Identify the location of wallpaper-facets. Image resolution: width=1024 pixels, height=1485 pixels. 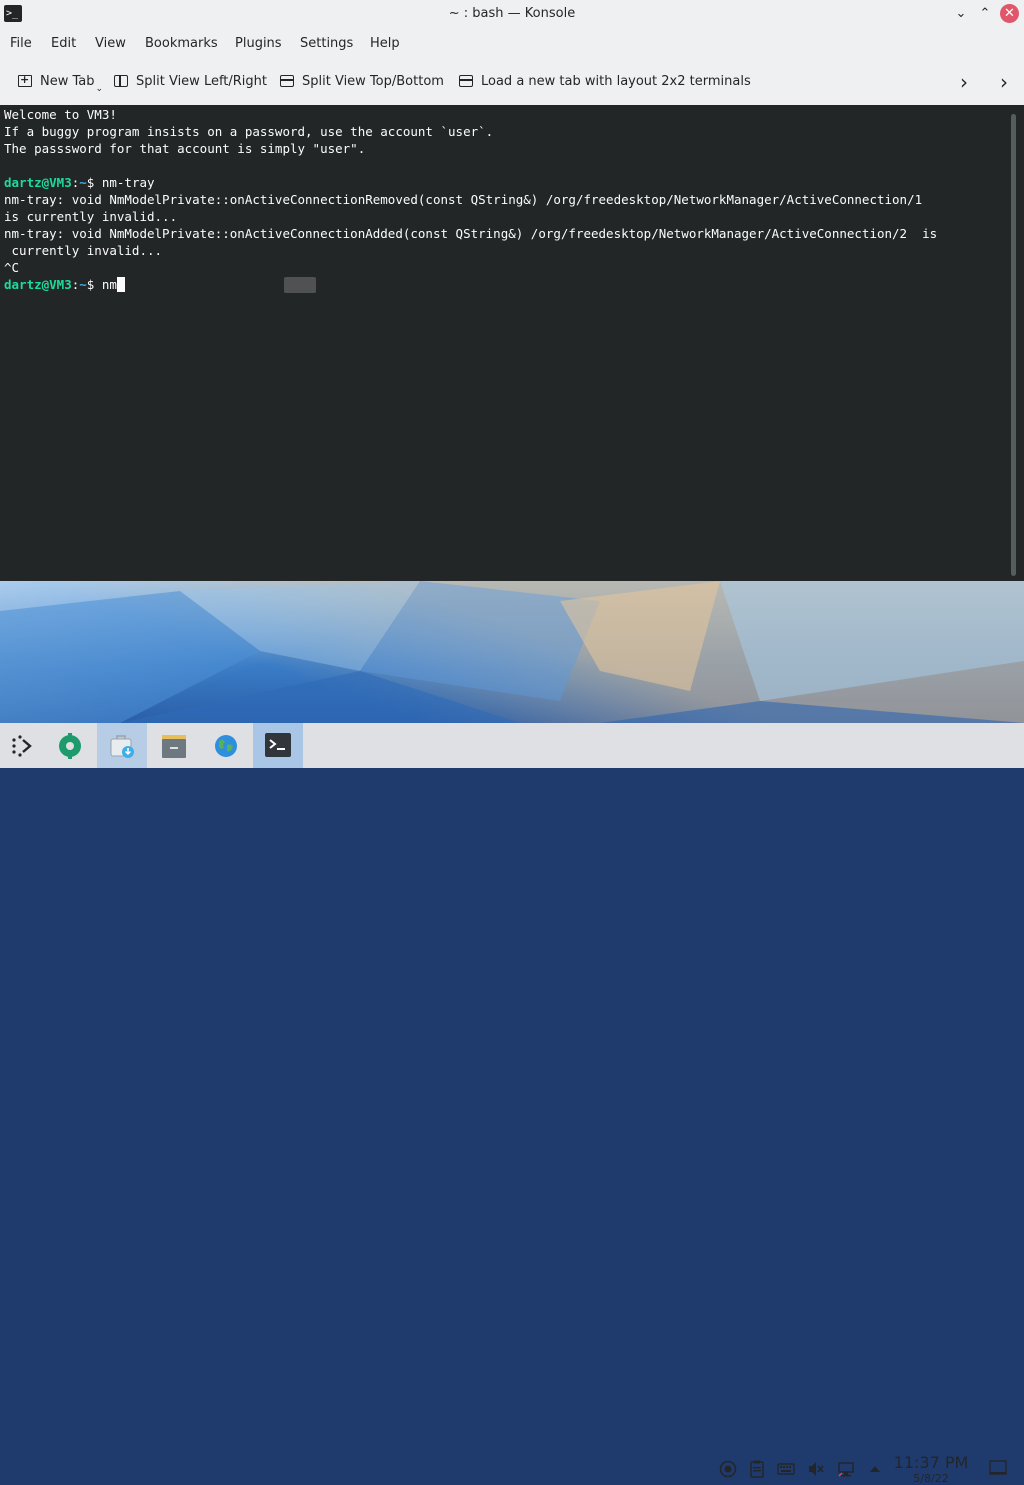
(512, 652).